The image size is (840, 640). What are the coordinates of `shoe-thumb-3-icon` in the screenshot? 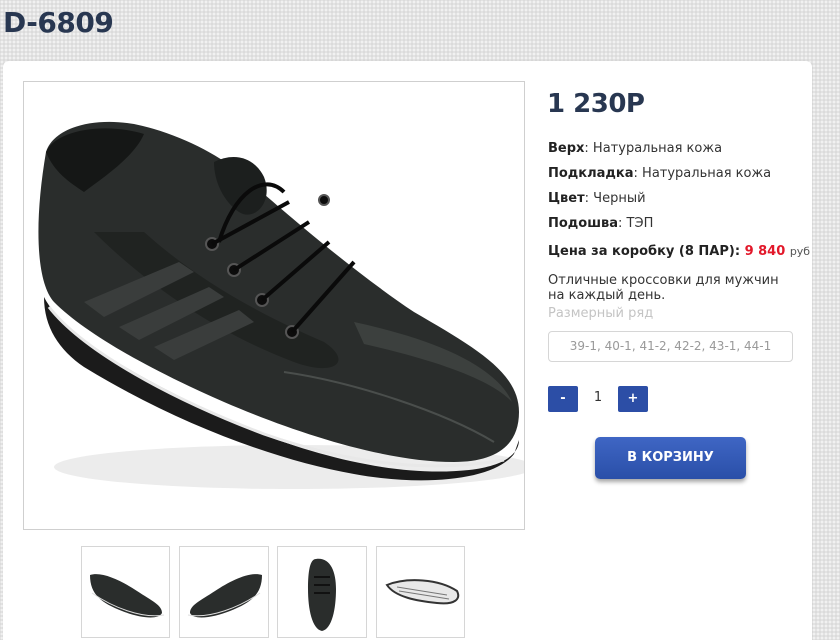 It's located at (322, 594).